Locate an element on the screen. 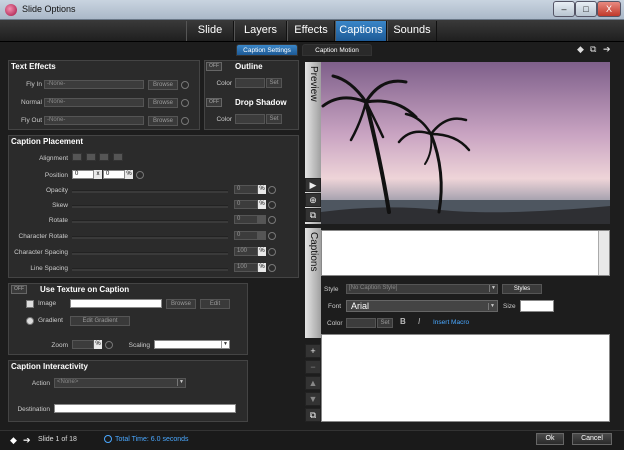 The height and width of the screenshot is (450, 624). character-rotate-value: 0 is located at coordinates (246, 235).